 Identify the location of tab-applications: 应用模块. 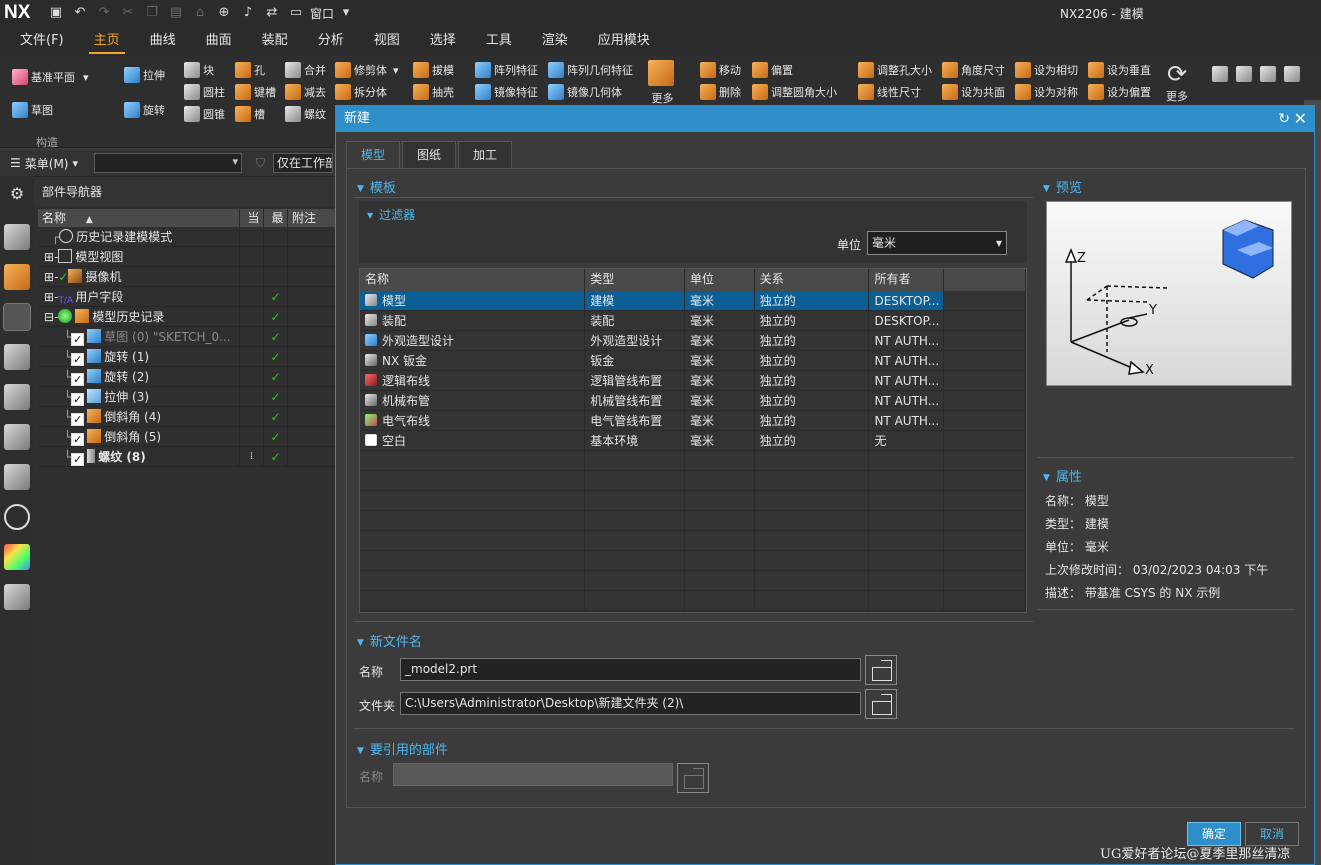
(624, 41).